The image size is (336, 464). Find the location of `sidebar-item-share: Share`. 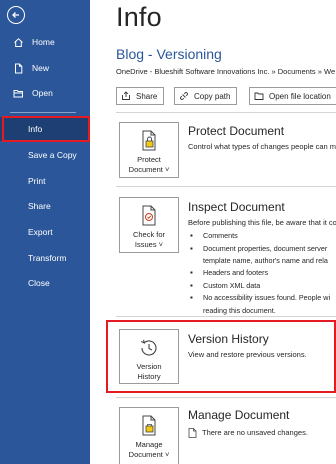

sidebar-item-share: Share is located at coordinates (45, 206).